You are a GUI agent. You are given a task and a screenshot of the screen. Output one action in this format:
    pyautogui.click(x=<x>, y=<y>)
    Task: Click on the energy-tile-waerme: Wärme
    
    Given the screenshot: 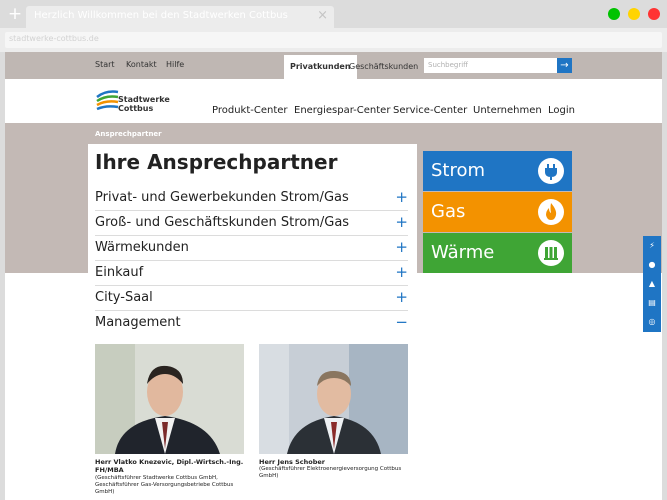 What is the action you would take?
    pyautogui.click(x=497, y=253)
    